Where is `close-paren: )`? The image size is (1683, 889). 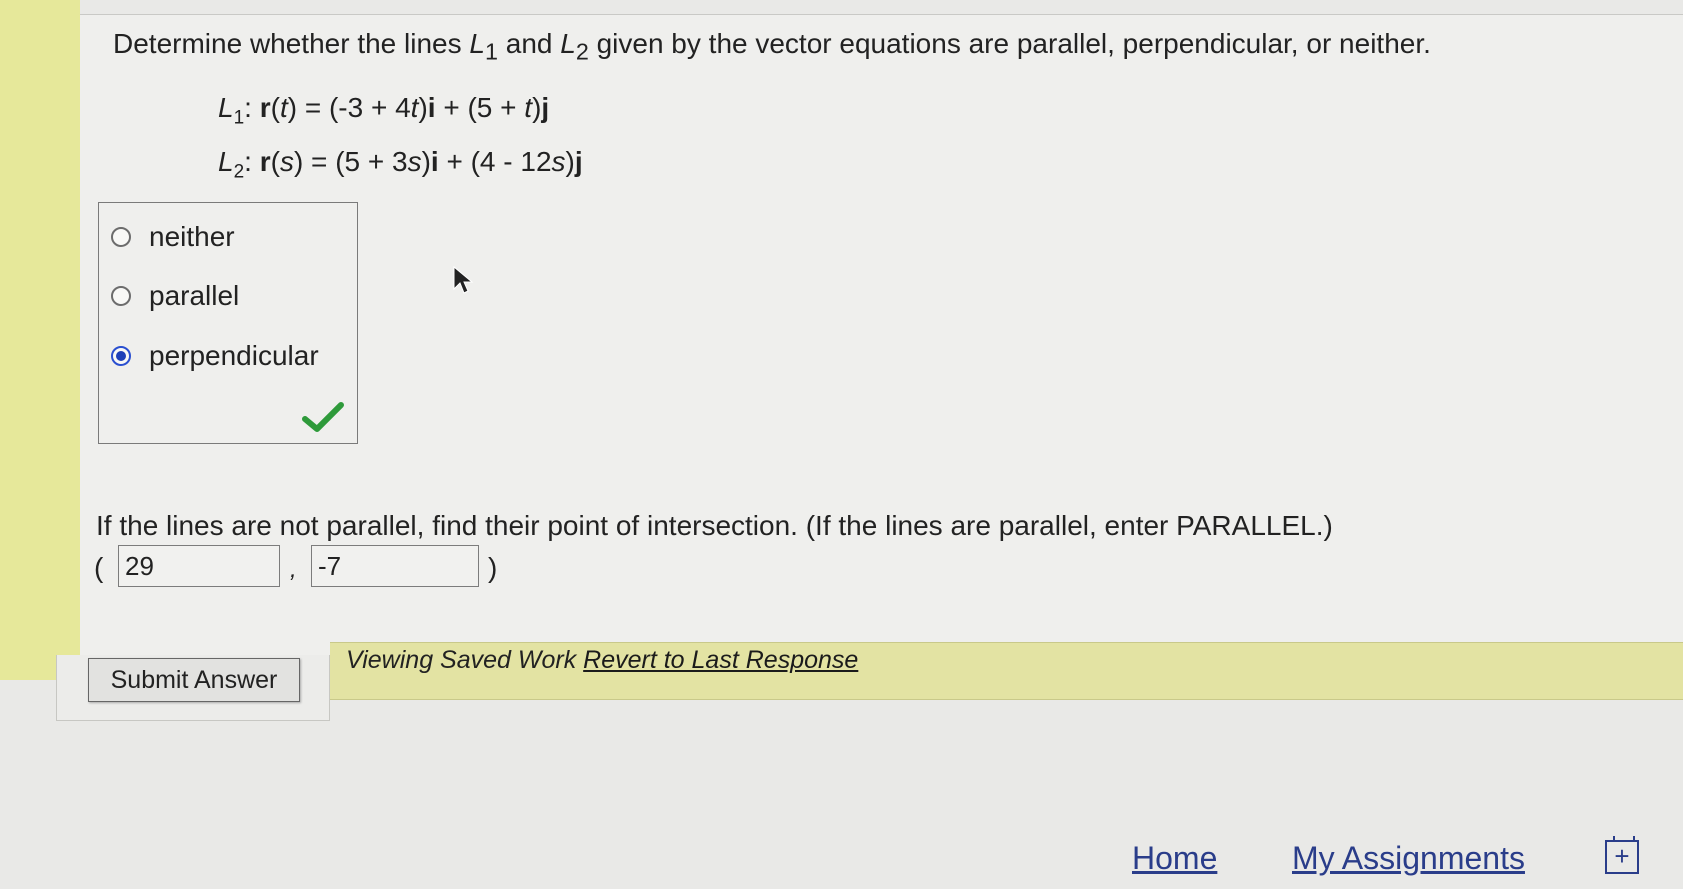
close-paren: ) is located at coordinates (493, 567).